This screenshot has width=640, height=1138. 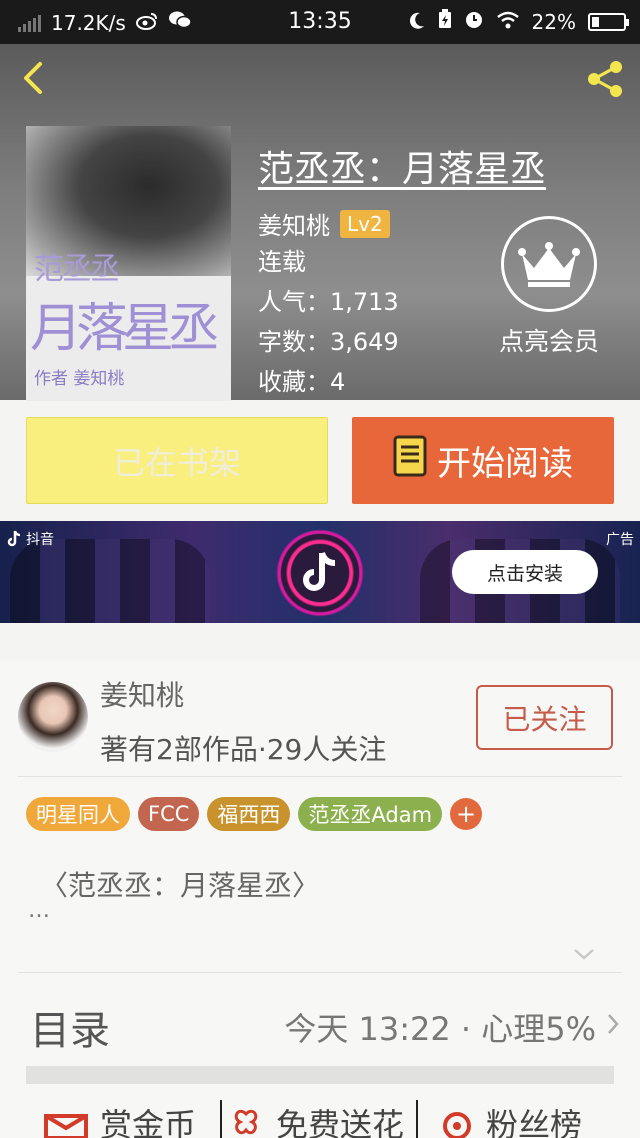 I want to click on alarm-icon, so click(x=474, y=21).